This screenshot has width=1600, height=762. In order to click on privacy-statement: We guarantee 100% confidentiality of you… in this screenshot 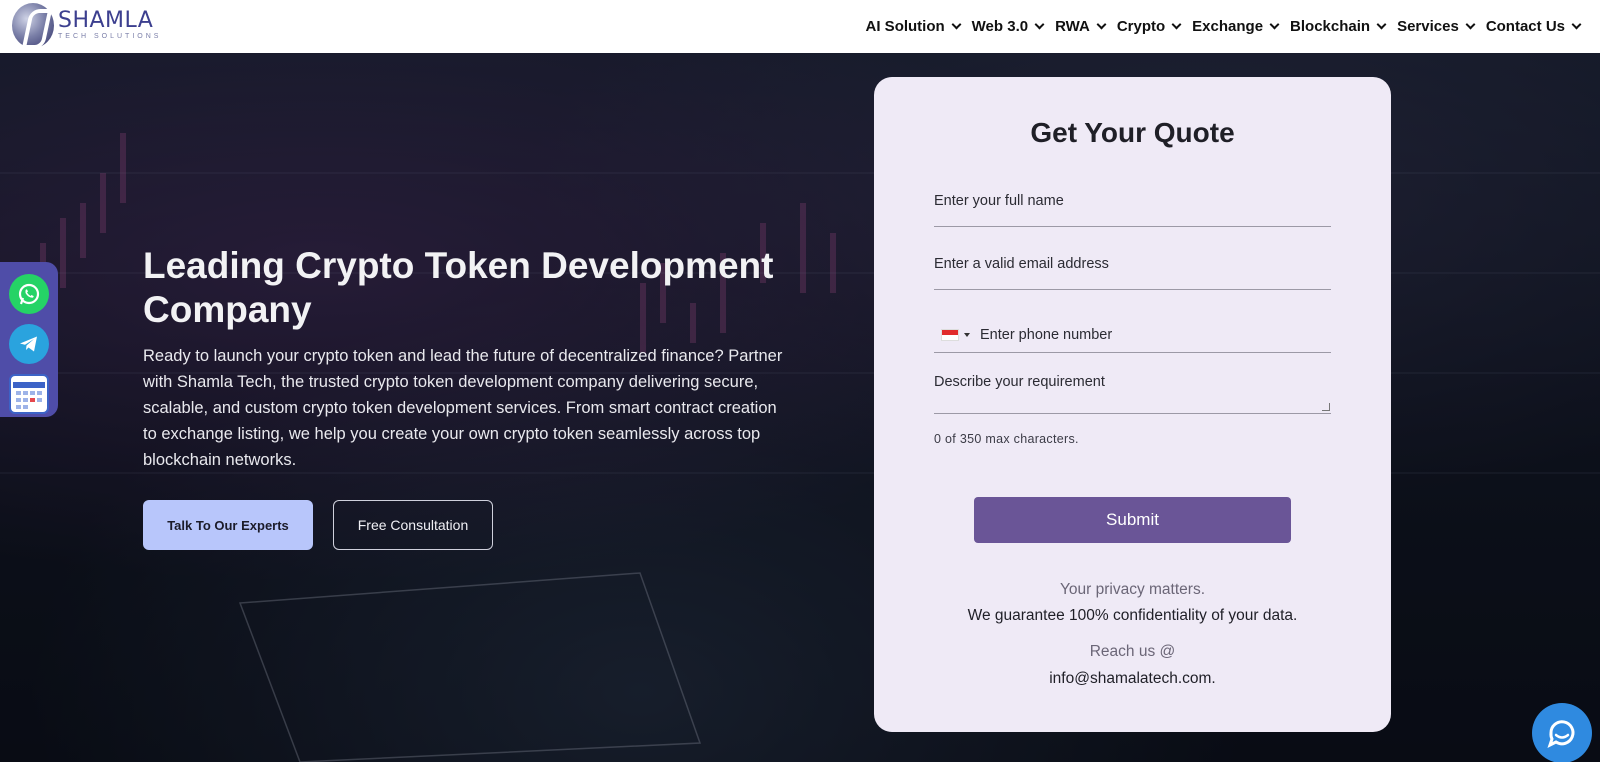, I will do `click(1132, 615)`.